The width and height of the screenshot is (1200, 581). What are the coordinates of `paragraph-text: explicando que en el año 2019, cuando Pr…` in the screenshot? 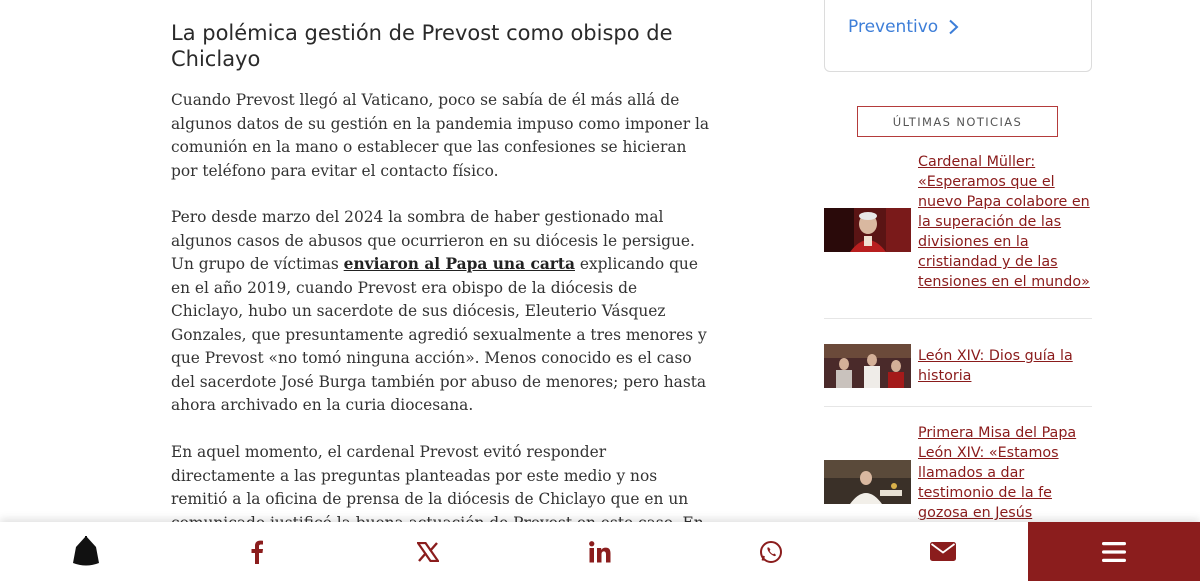 It's located at (439, 334).